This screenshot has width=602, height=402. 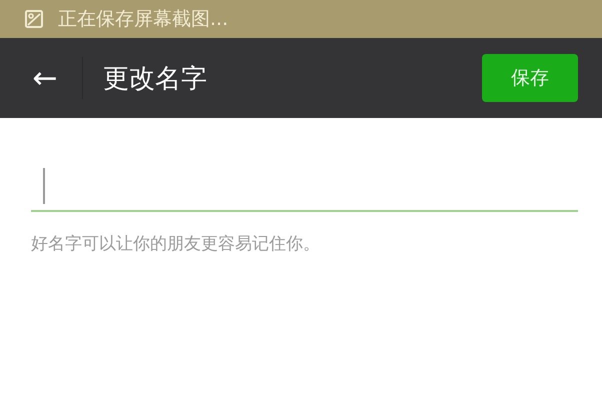 I want to click on image-icon, so click(x=34, y=19).